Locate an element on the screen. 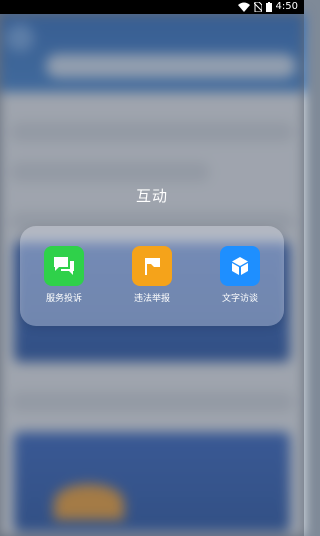  status-bar: 4:50 is located at coordinates (152, 7).